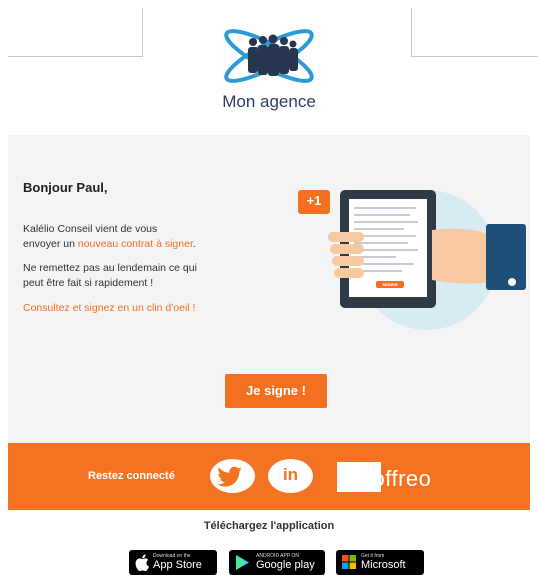 The width and height of the screenshot is (538, 575). What do you see at coordinates (396, 479) in the screenshot?
I see `coffreo-logo: coffreo` at bounding box center [396, 479].